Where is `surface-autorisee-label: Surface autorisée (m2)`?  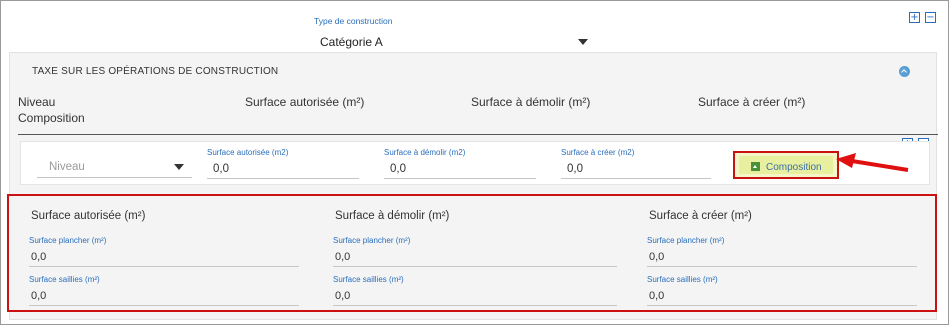 surface-autorisee-label: Surface autorisée (m2) is located at coordinates (248, 152).